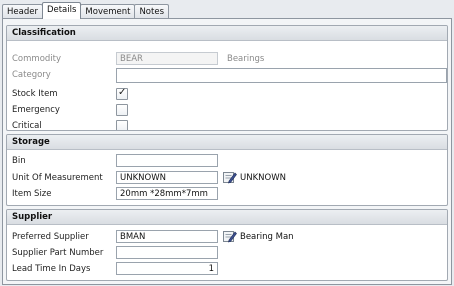  What do you see at coordinates (167, 160) in the screenshot?
I see `bin-field` at bounding box center [167, 160].